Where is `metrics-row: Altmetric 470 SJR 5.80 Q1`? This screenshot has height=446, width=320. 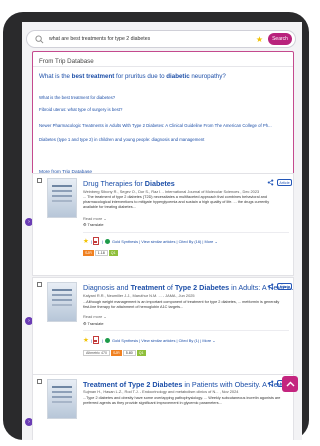
metrics-row: Altmetric 470 SJR 5.80 Q1 is located at coordinates (114, 353).